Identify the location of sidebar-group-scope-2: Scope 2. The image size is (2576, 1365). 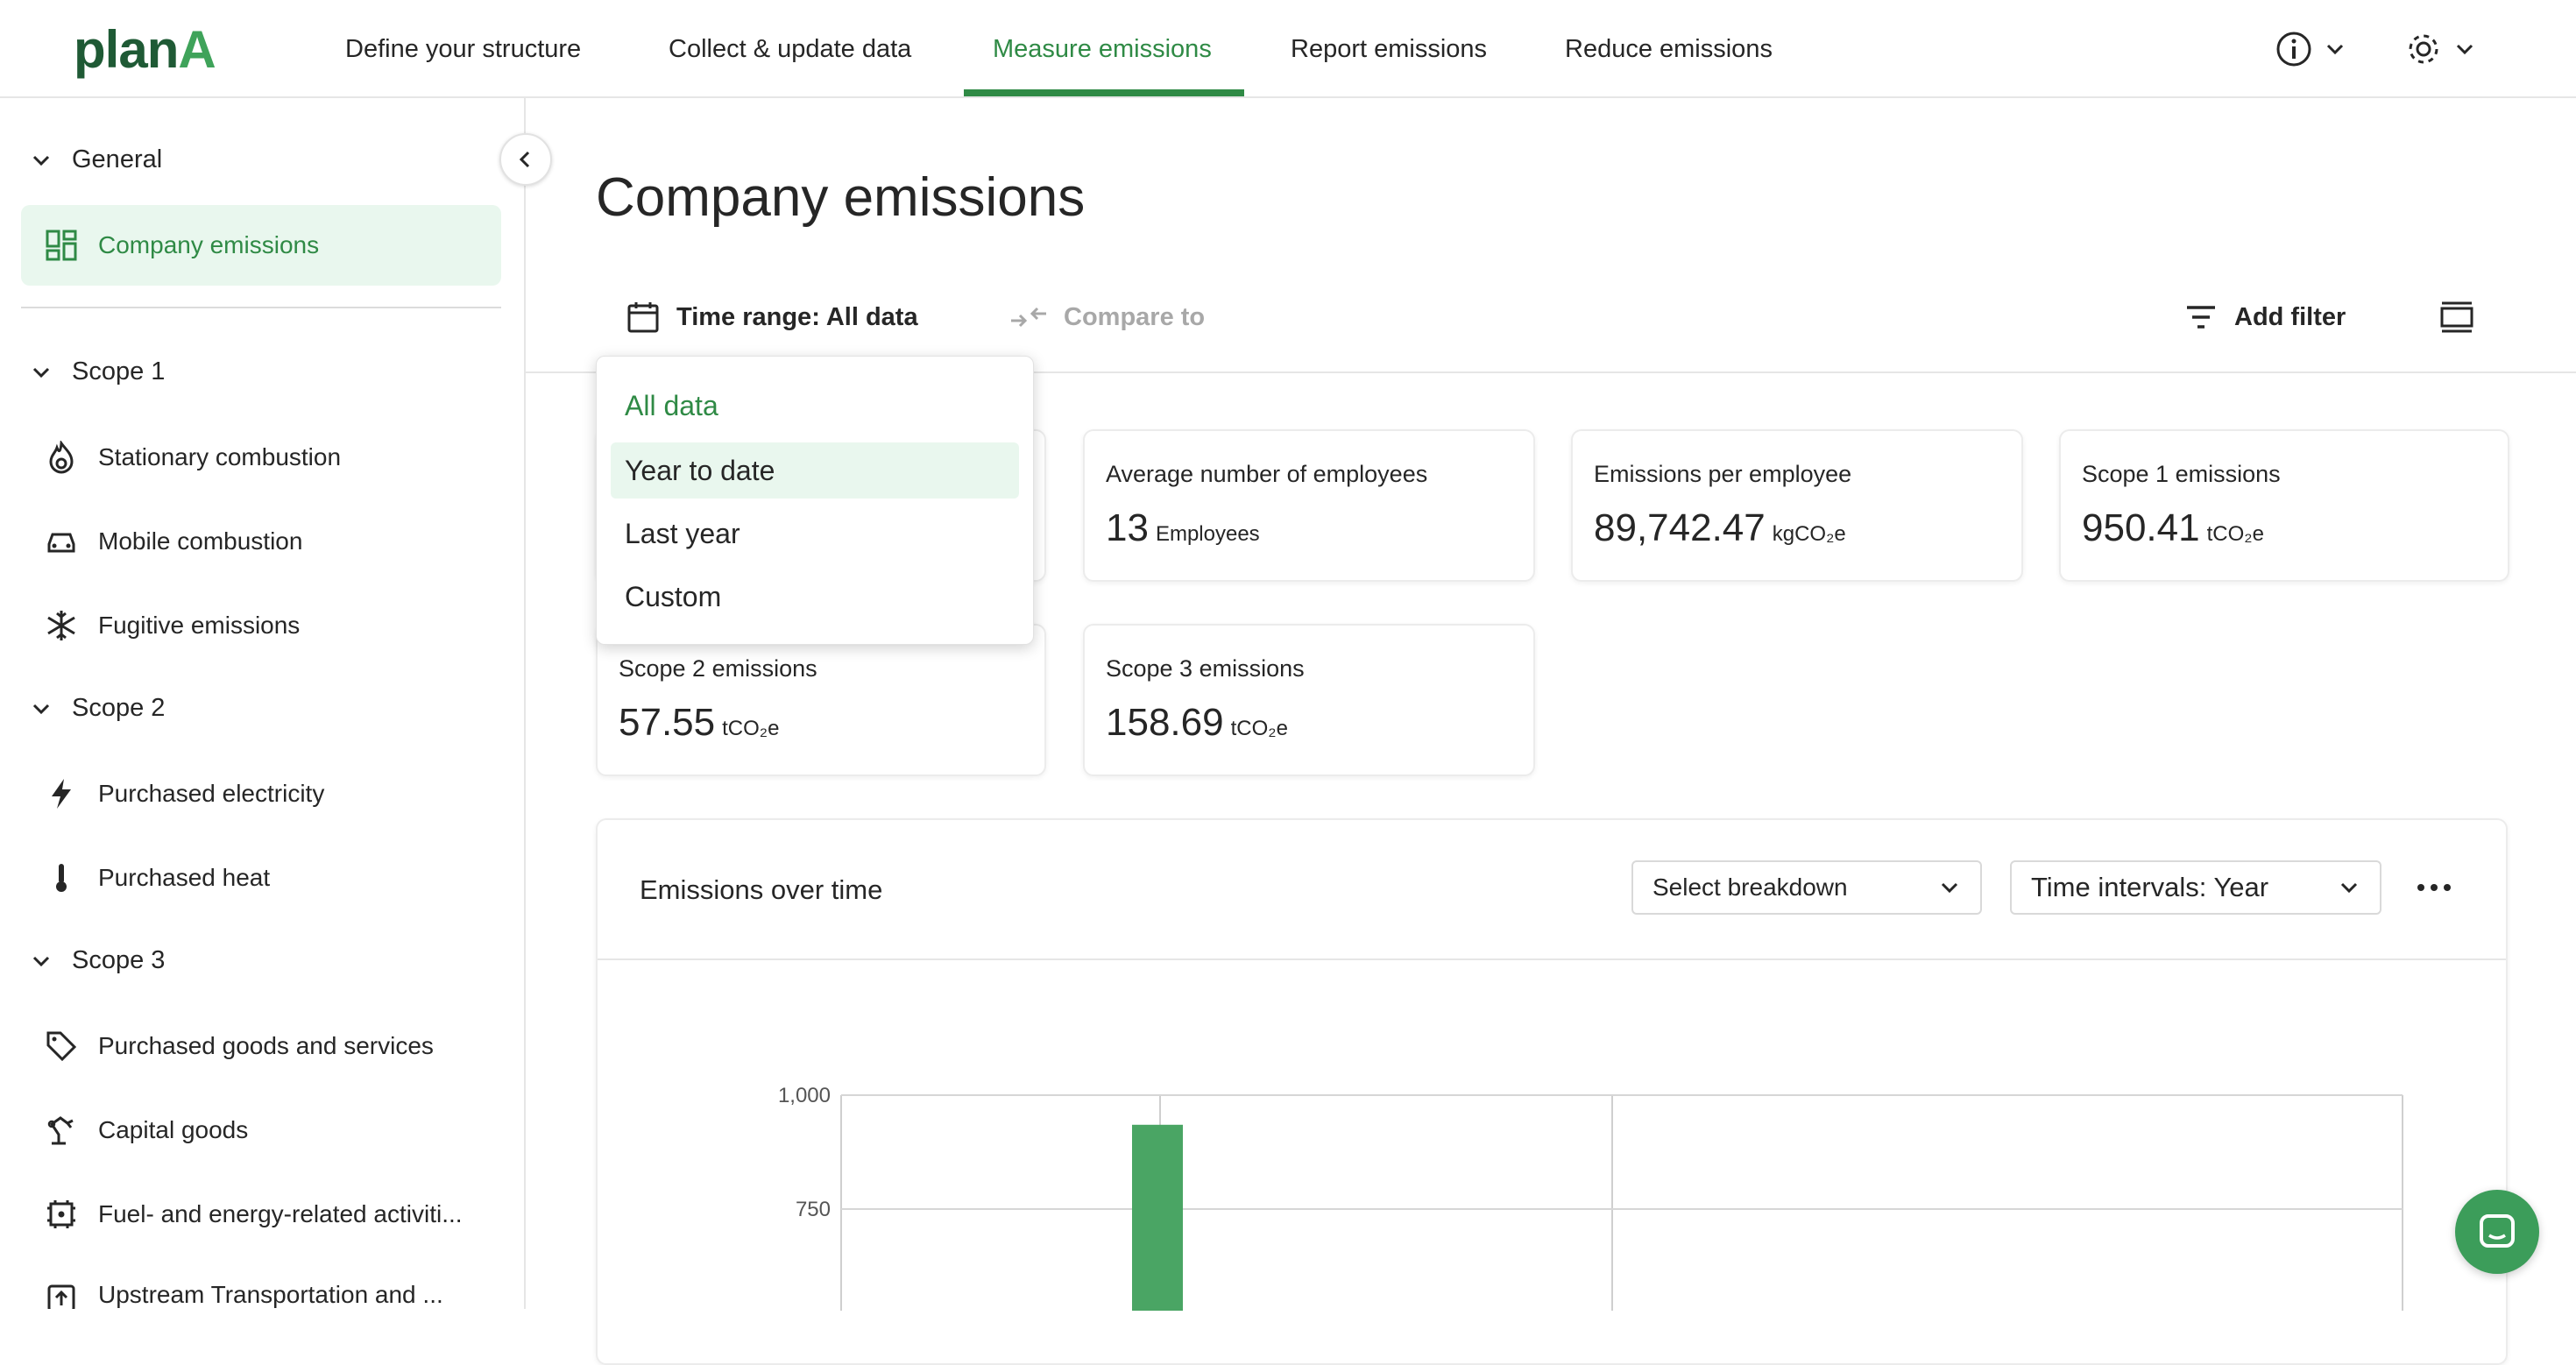
(97, 708).